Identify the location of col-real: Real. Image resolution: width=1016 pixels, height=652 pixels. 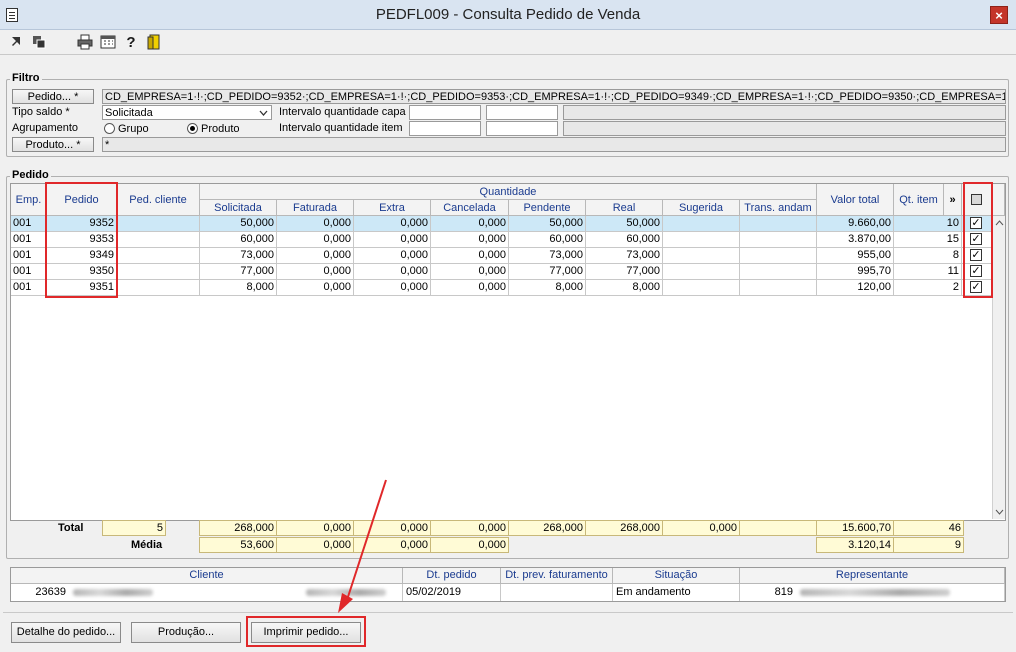
(624, 208).